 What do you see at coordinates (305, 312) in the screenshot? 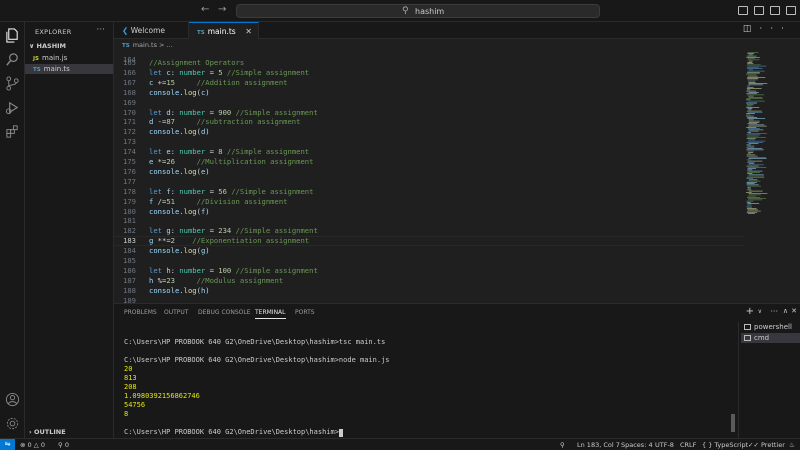
I see `tab-ports: PORTS` at bounding box center [305, 312].